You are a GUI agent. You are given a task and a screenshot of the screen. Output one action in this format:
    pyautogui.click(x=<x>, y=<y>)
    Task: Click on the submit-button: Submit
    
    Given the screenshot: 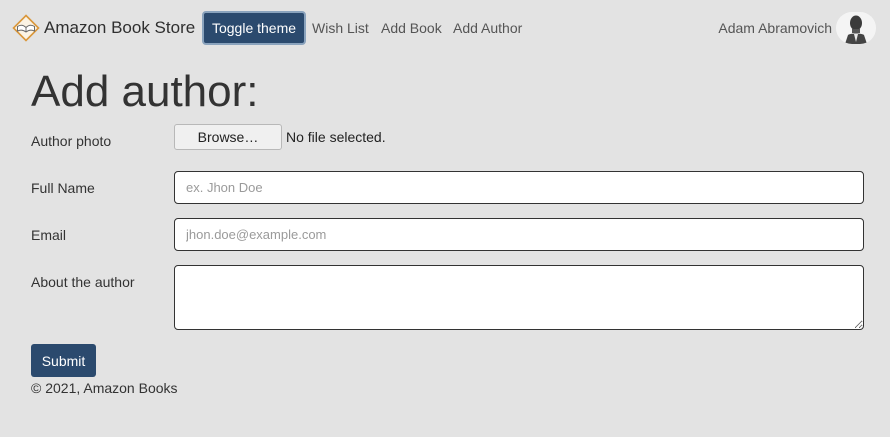 What is the action you would take?
    pyautogui.click(x=63, y=360)
    